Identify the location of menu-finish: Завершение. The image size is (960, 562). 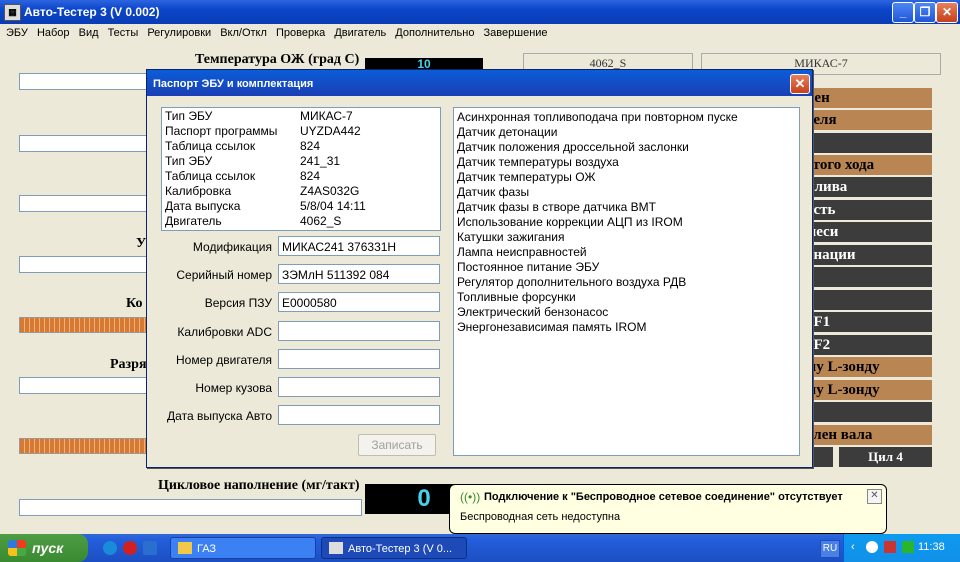
(513, 31).